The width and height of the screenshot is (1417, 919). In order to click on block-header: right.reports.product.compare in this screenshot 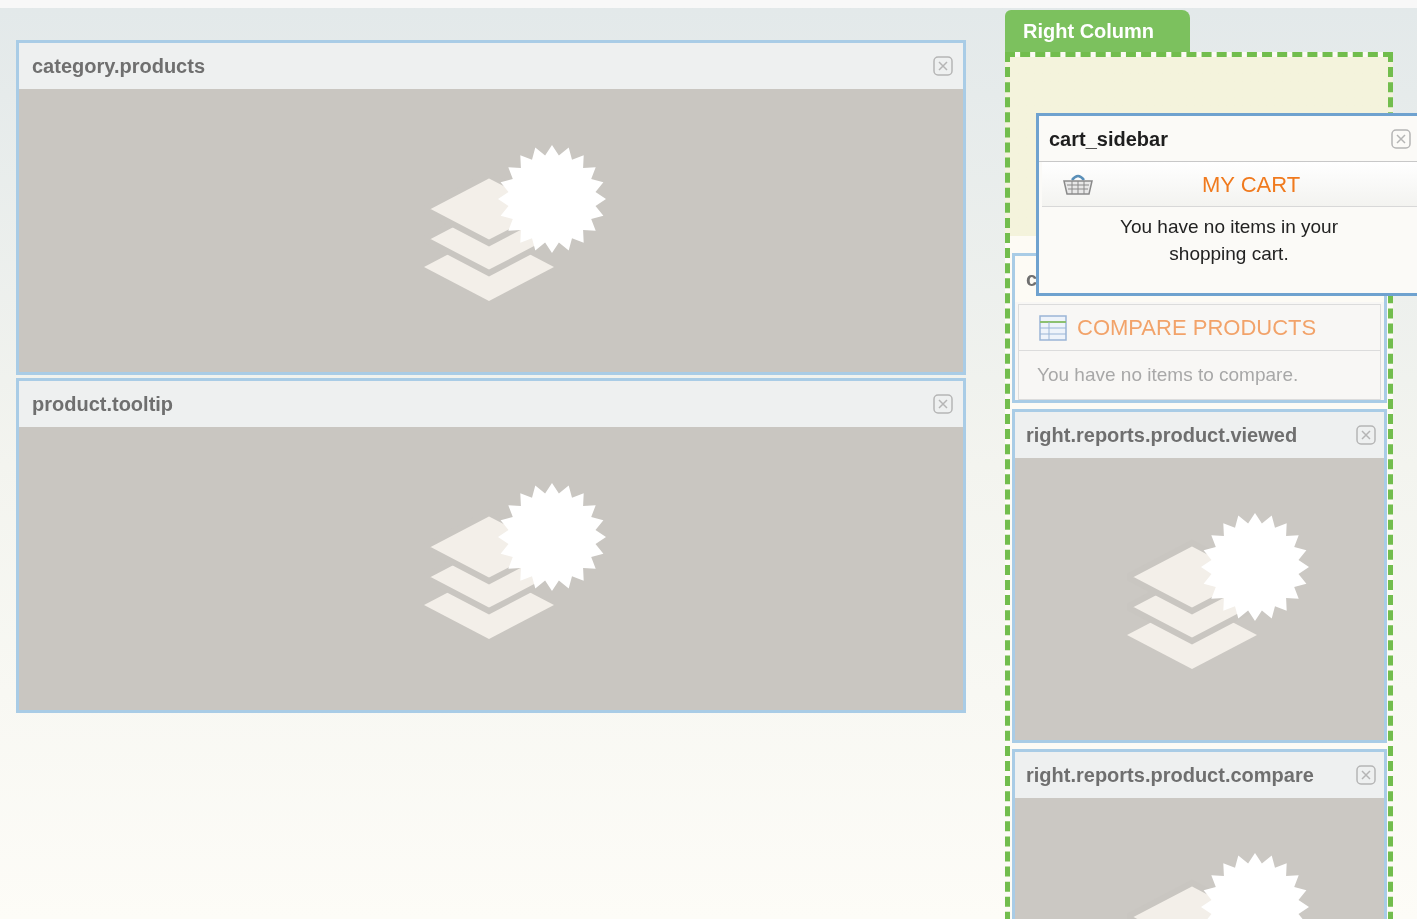, I will do `click(1199, 775)`.